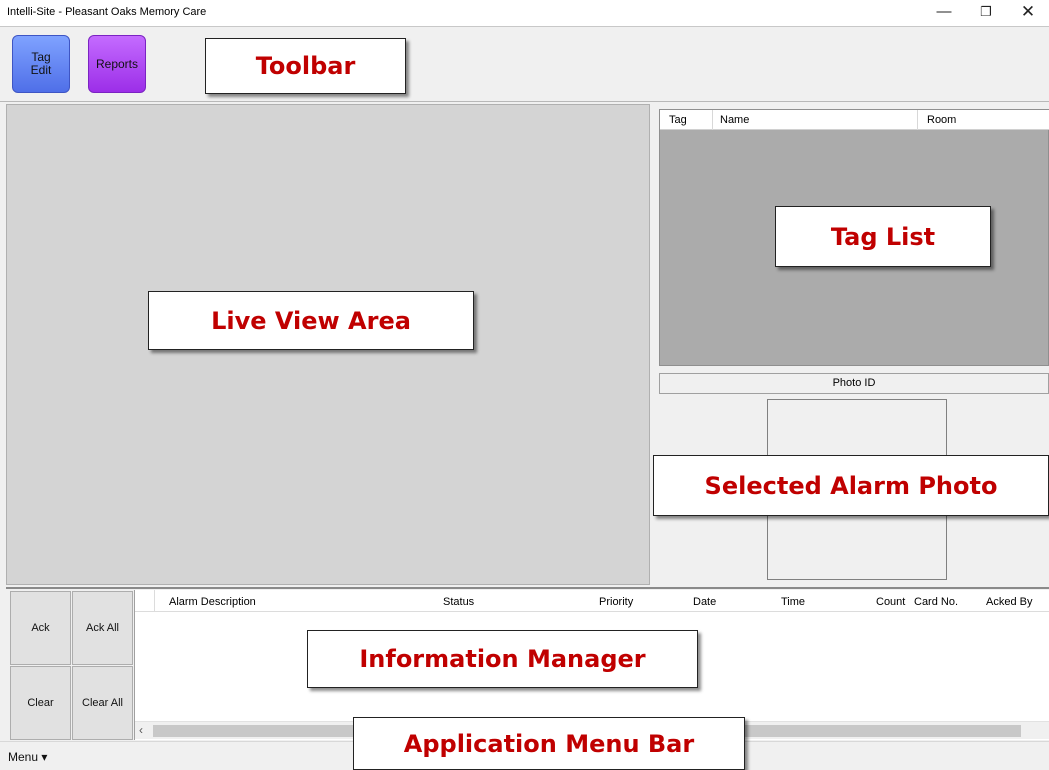  I want to click on clear-button: Clear, so click(40, 703).